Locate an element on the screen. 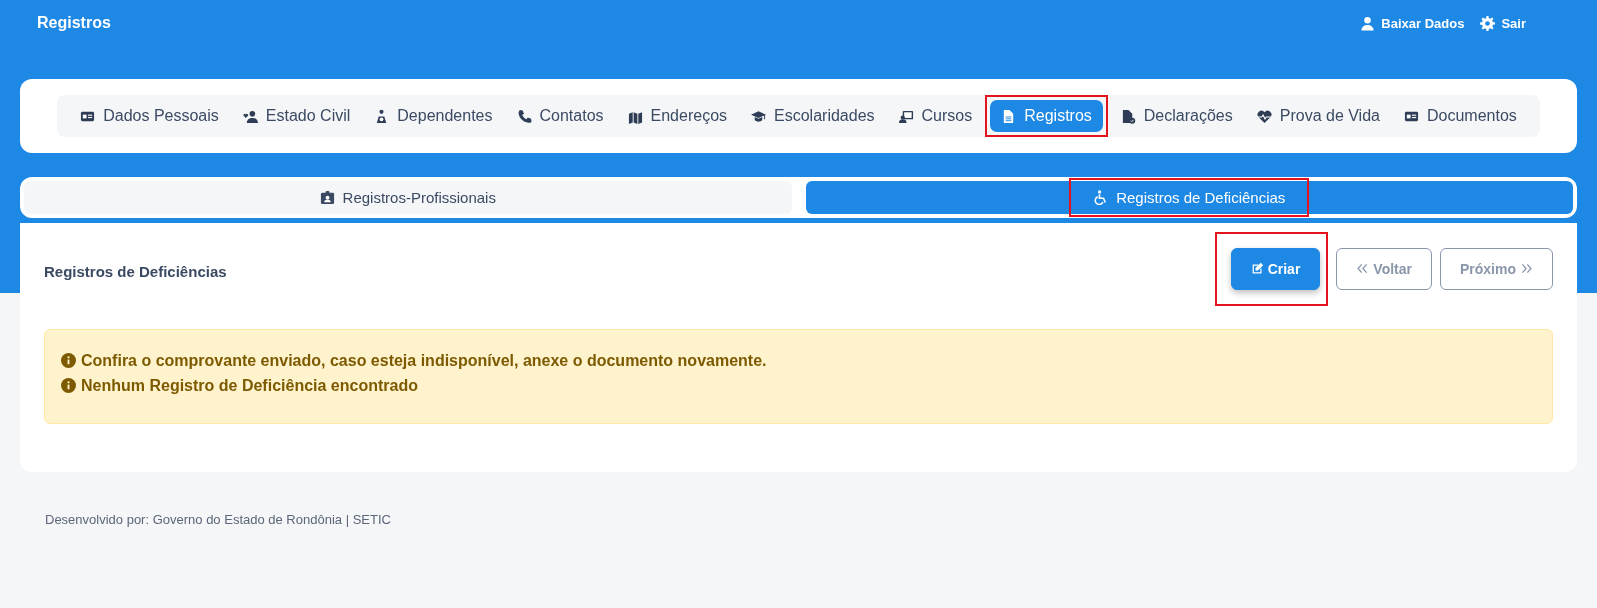 This screenshot has height=608, width=1597. heartbeat-icon is located at coordinates (1264, 116).